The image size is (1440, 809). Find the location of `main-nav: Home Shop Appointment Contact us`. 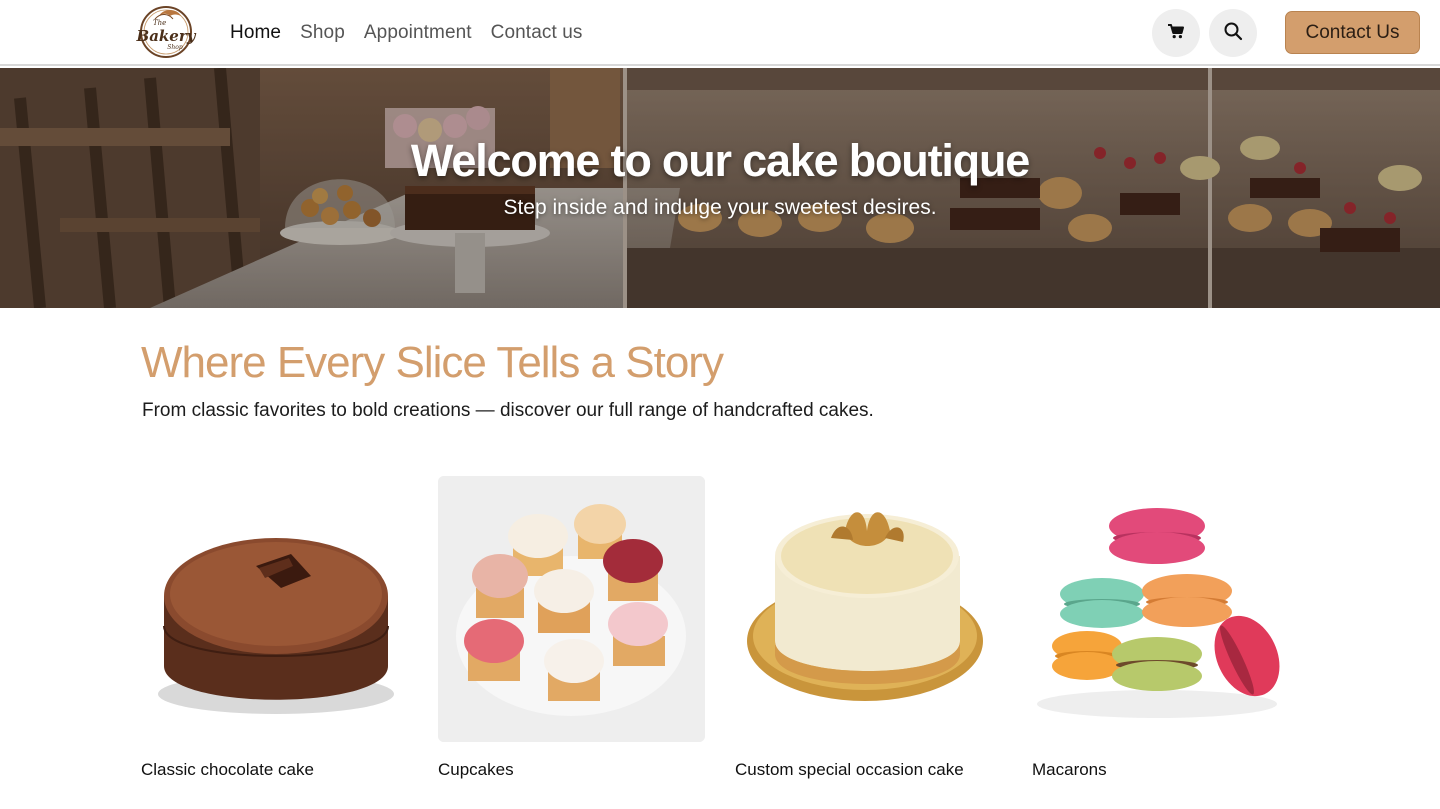

main-nav: Home Shop Appointment Contact us is located at coordinates (415, 33).